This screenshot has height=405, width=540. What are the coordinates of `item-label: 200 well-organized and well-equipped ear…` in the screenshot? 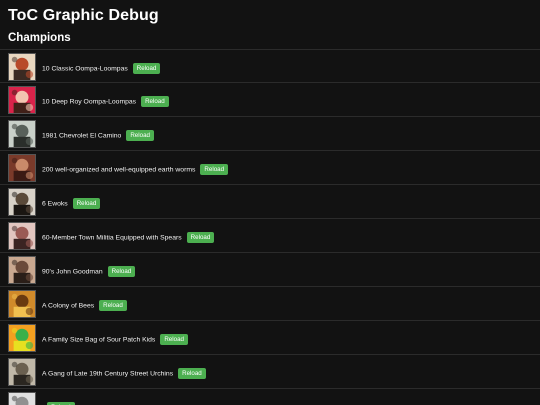 It's located at (135, 169).